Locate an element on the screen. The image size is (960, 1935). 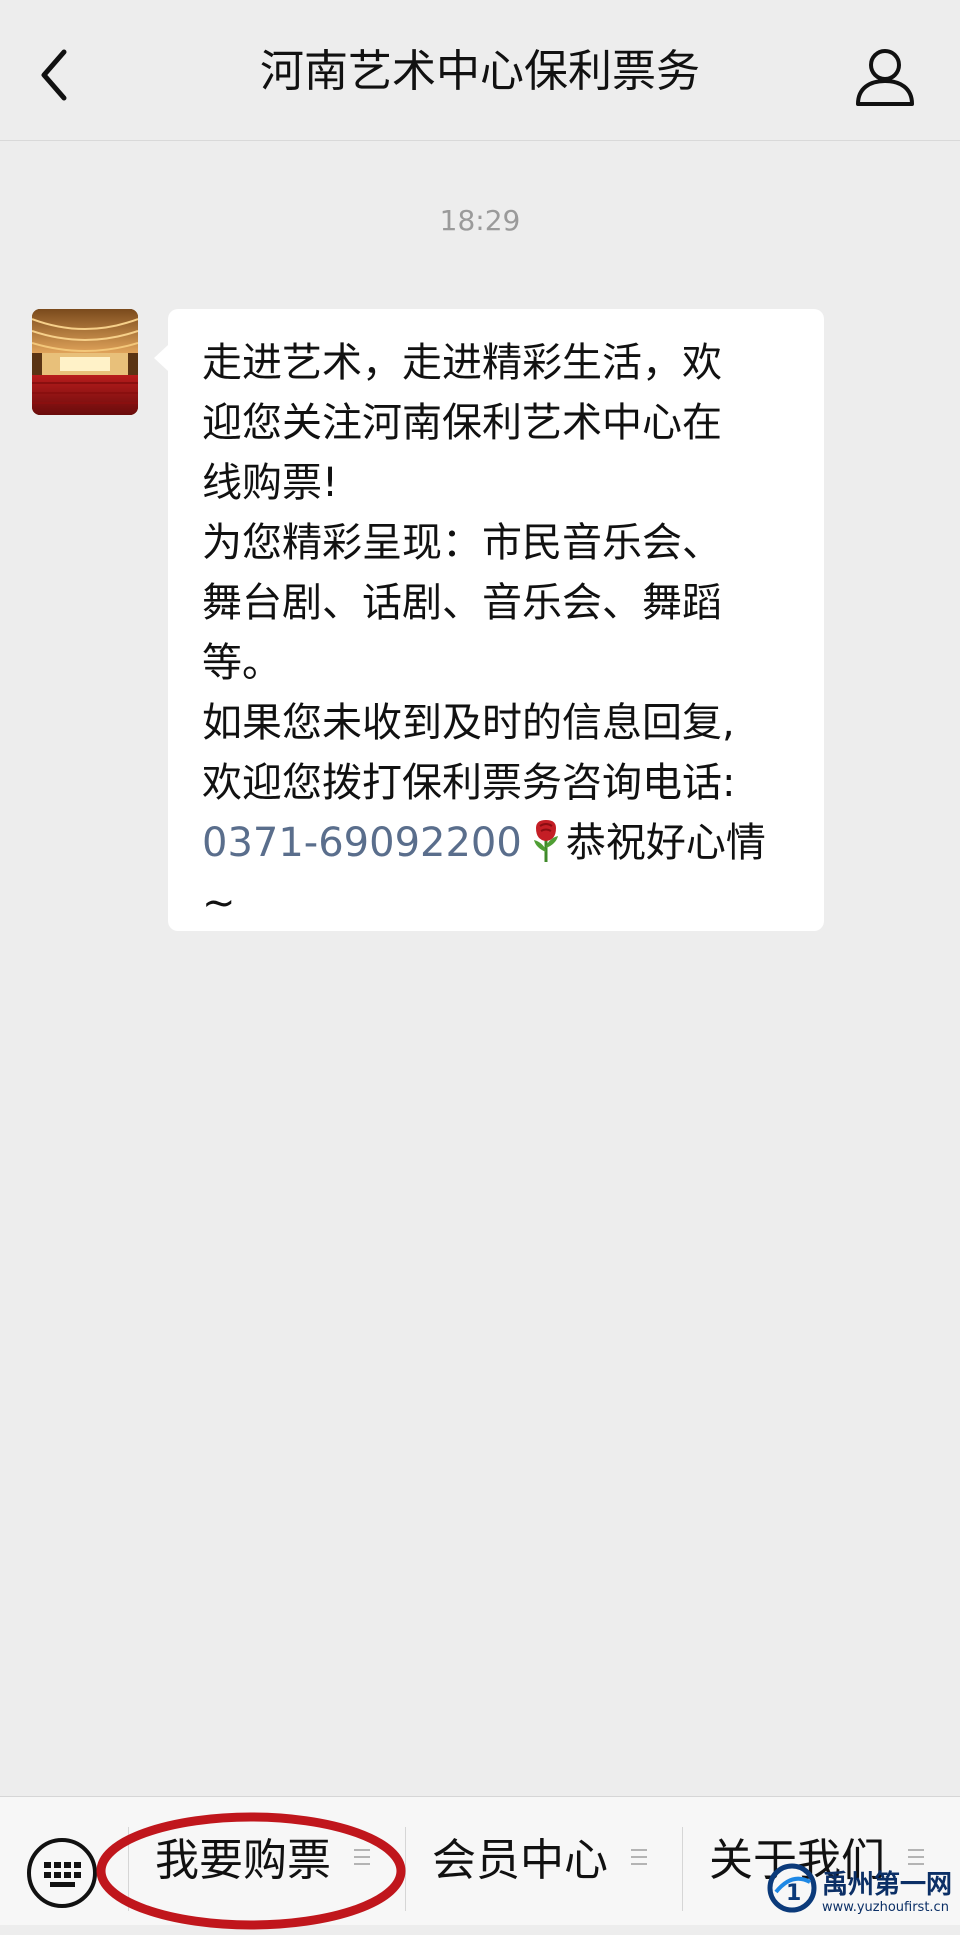
page-title: 河南艺术中心保利票务 is located at coordinates (480, 71).